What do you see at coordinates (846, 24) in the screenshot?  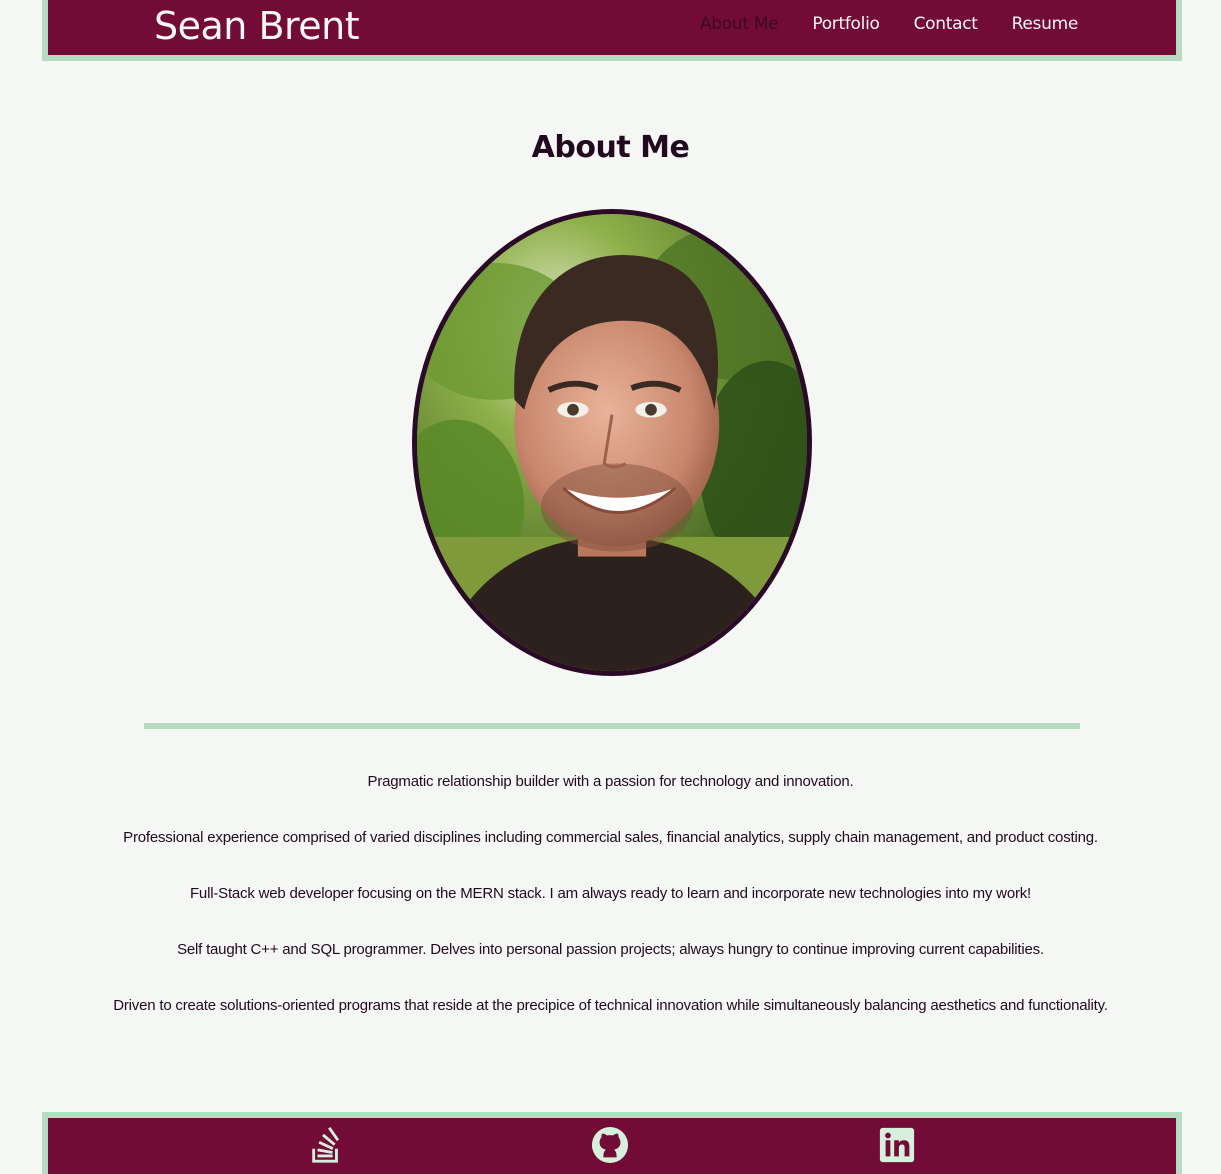 I see `nav-portfolio: Portfolio` at bounding box center [846, 24].